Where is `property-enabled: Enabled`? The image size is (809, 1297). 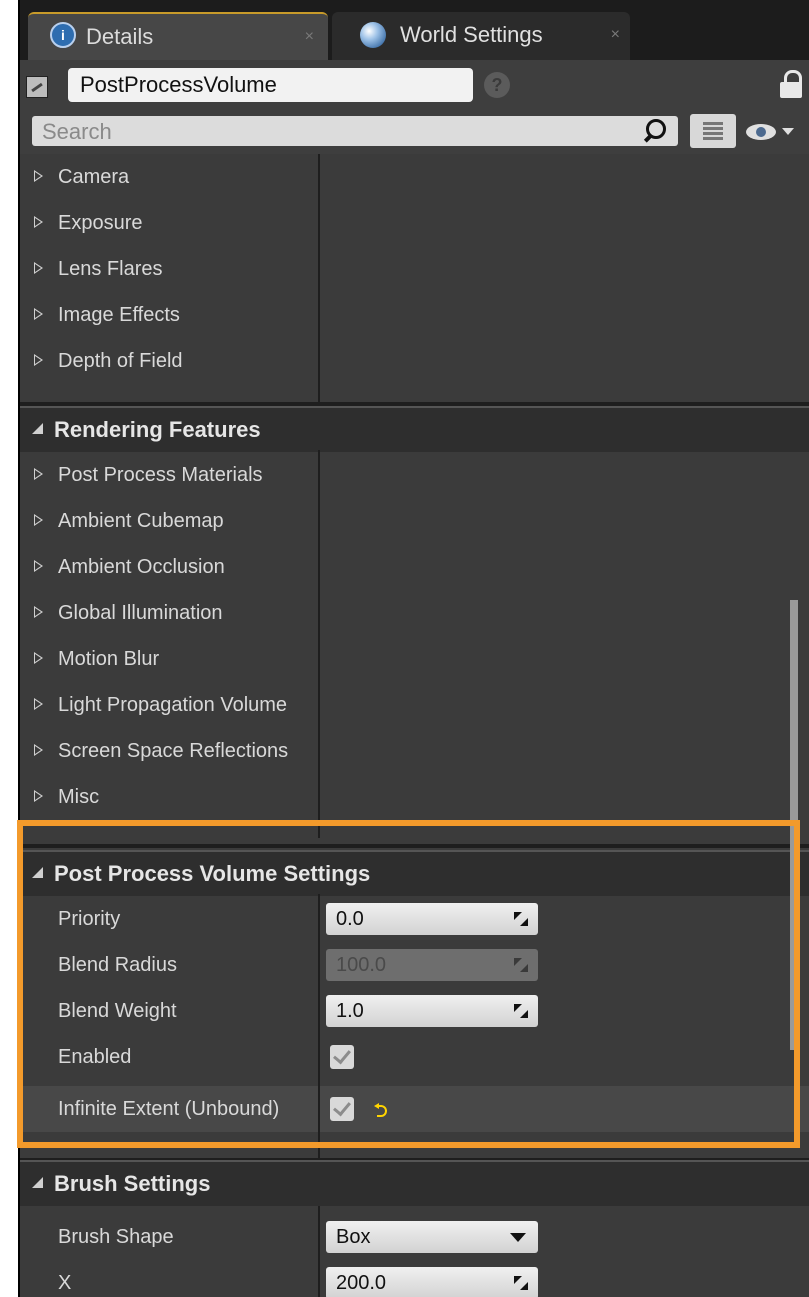
property-enabled: Enabled is located at coordinates (414, 1057).